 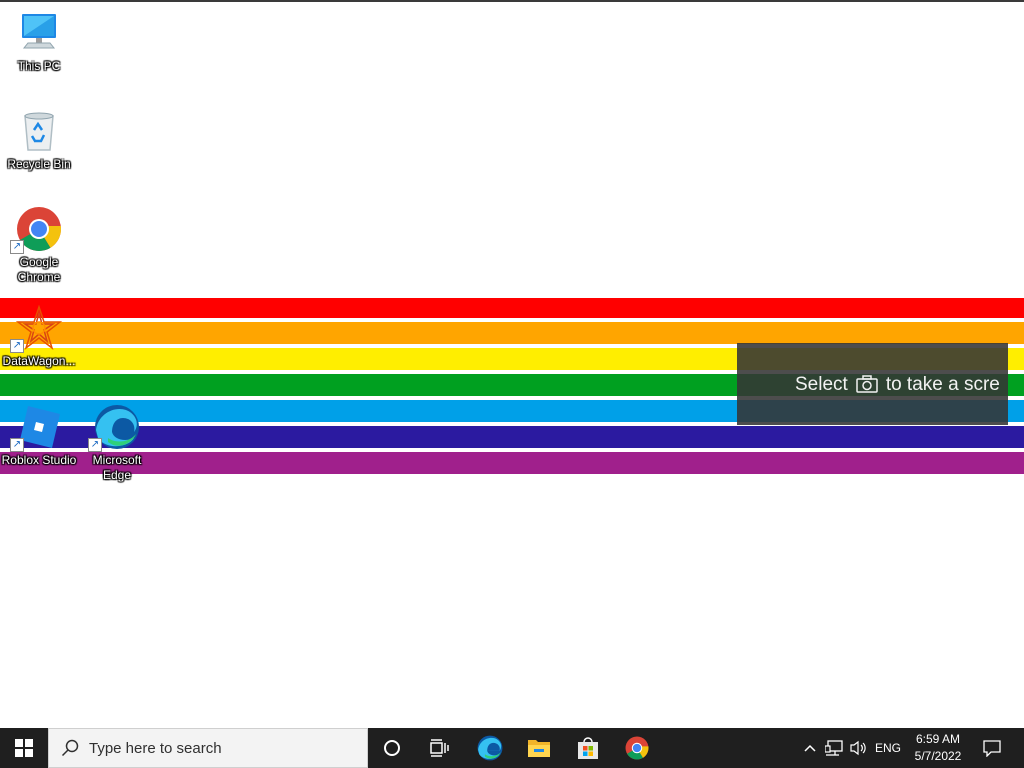 What do you see at coordinates (70, 748) in the screenshot?
I see `search-icon` at bounding box center [70, 748].